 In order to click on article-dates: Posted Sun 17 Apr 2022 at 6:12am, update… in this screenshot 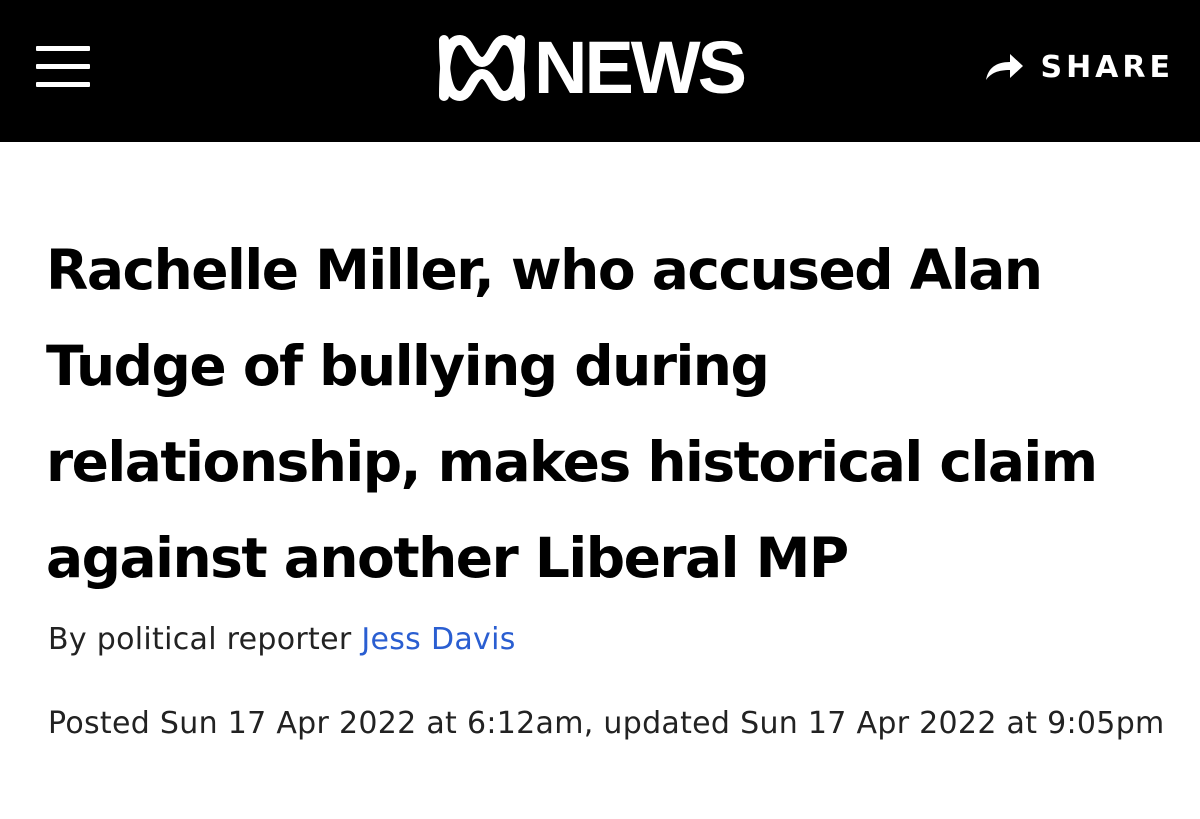, I will do `click(606, 723)`.